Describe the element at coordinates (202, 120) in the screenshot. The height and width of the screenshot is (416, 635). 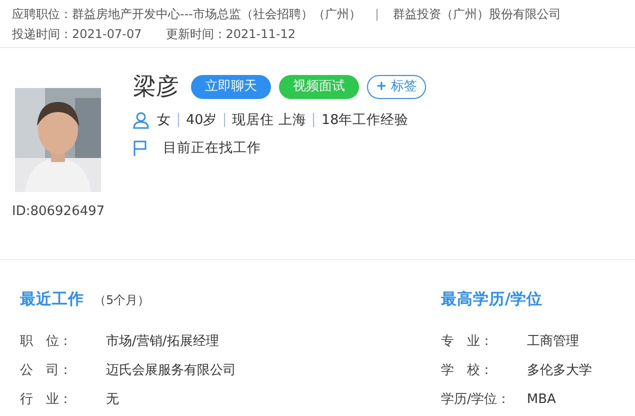
I see `profile-fact: 40岁` at that location.